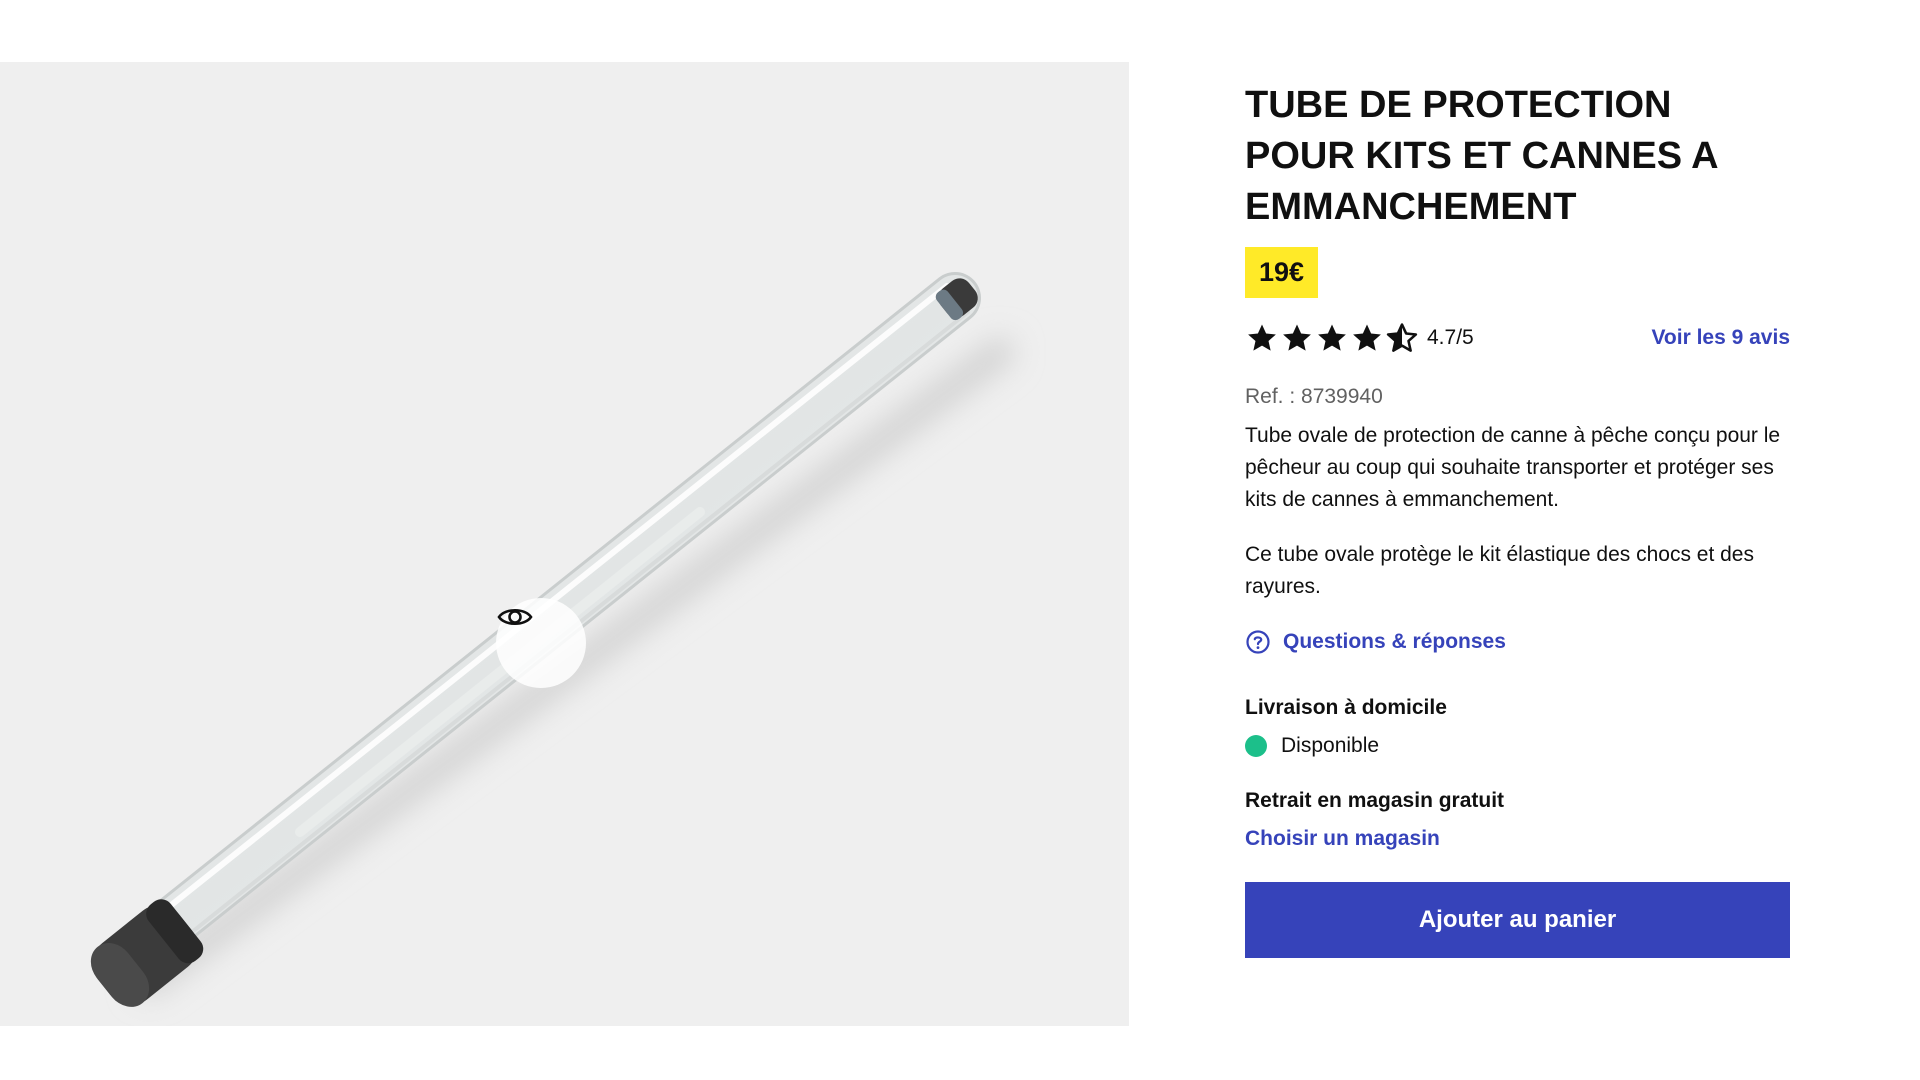 Image resolution: width=1920 pixels, height=1080 pixels. What do you see at coordinates (1258, 642) in the screenshot?
I see `question-circle-icon` at bounding box center [1258, 642].